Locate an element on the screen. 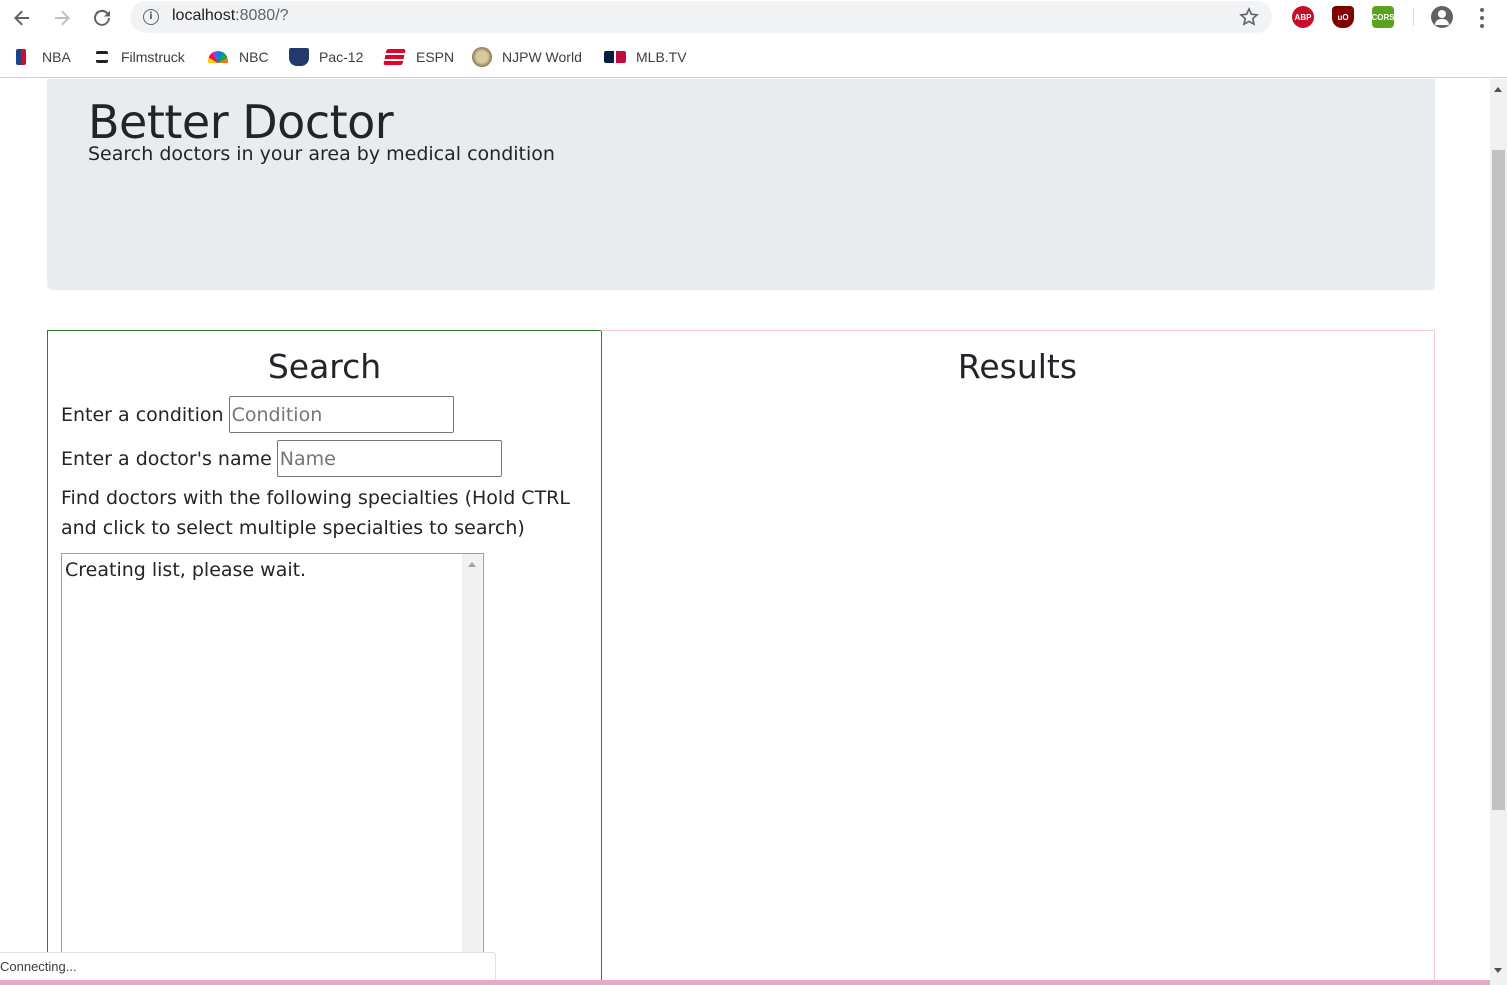  page-scrollbar is located at coordinates (1498, 532).